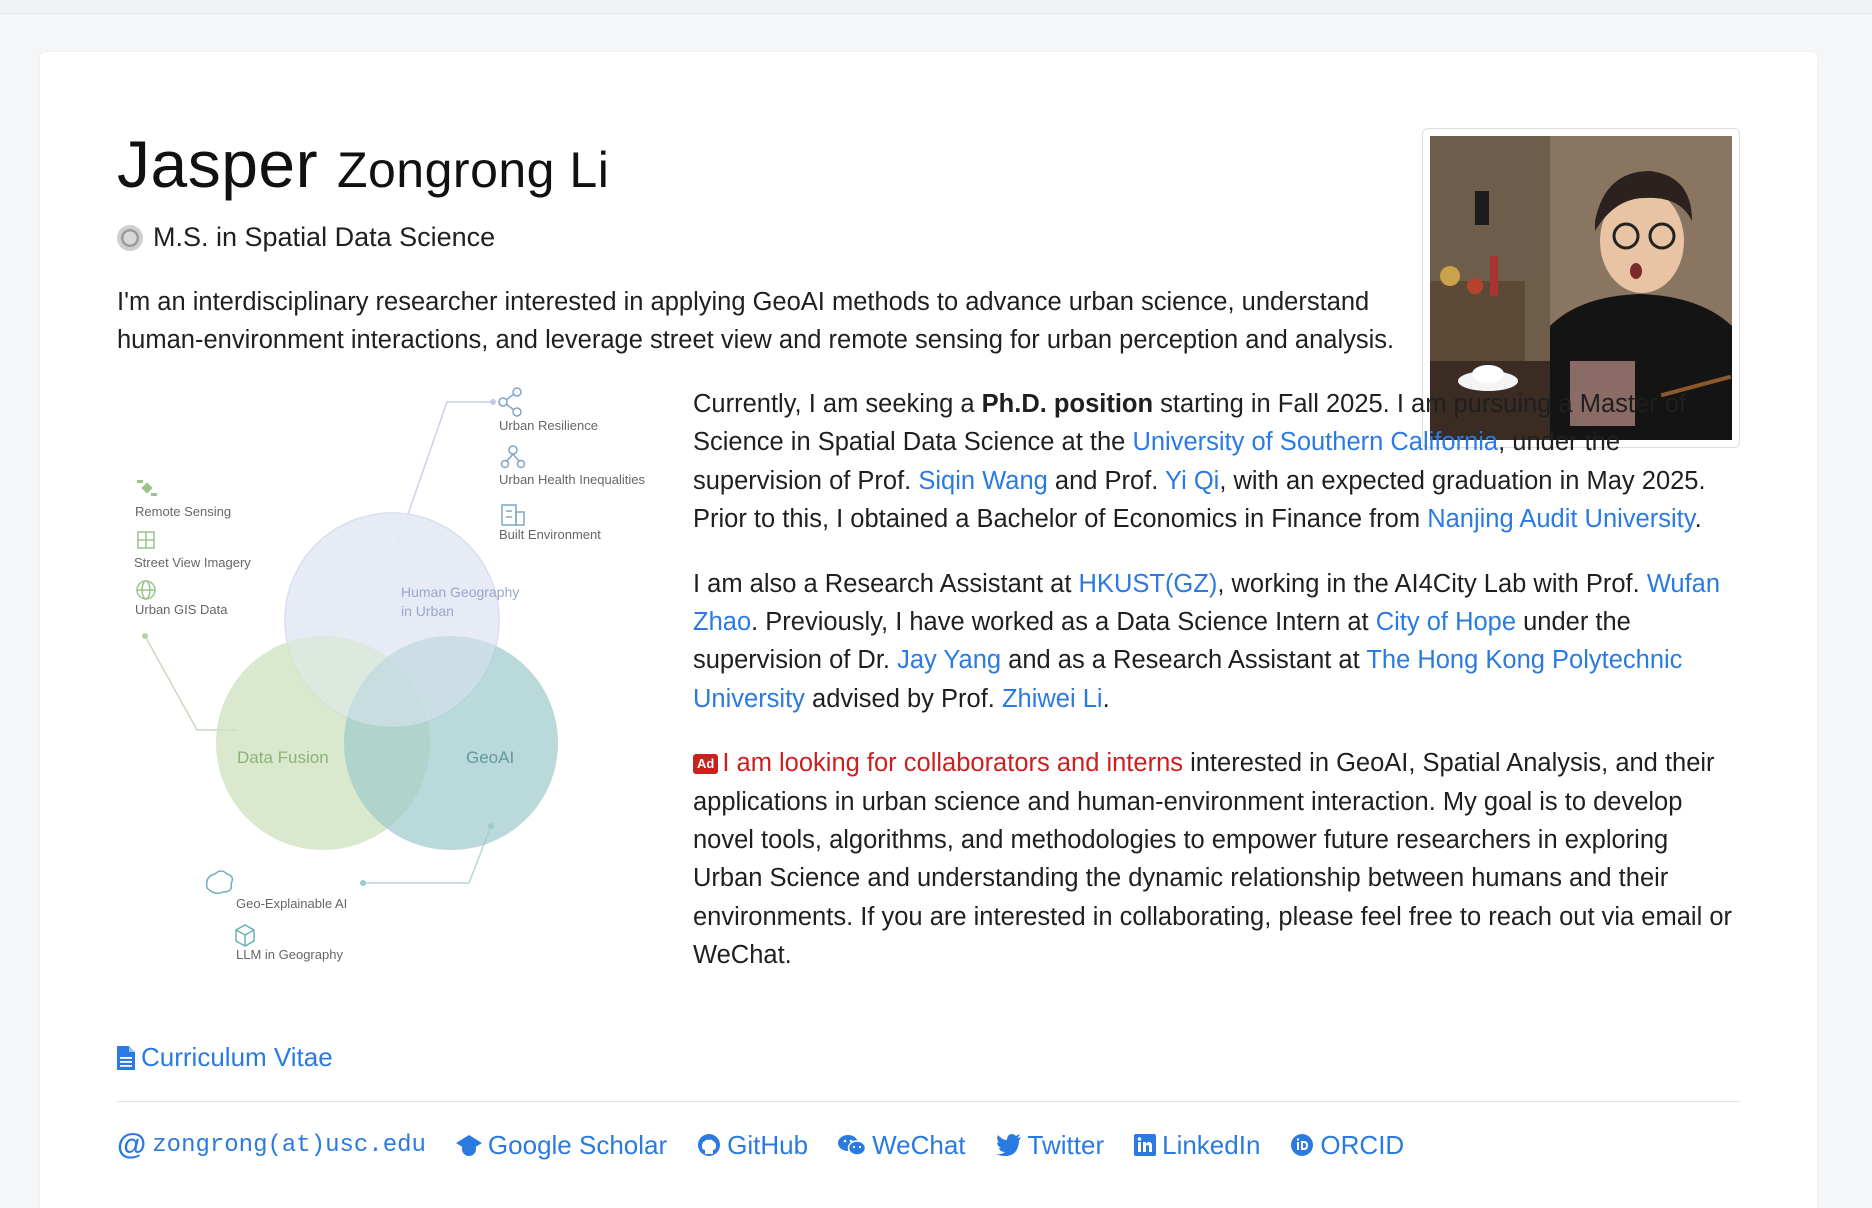 The width and height of the screenshot is (1872, 1208). I want to click on link-city-of-hope: City of Hope, so click(1446, 622).